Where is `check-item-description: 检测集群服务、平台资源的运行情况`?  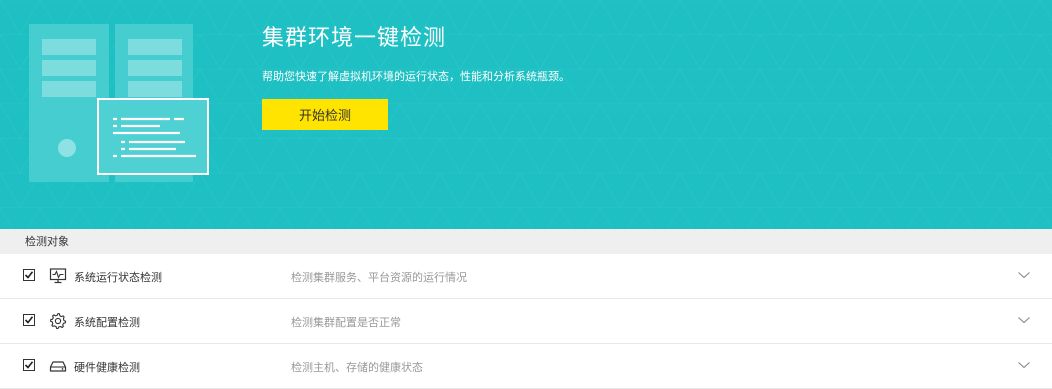 check-item-description: 检测集群服务、平台资源的运行情况 is located at coordinates (379, 277).